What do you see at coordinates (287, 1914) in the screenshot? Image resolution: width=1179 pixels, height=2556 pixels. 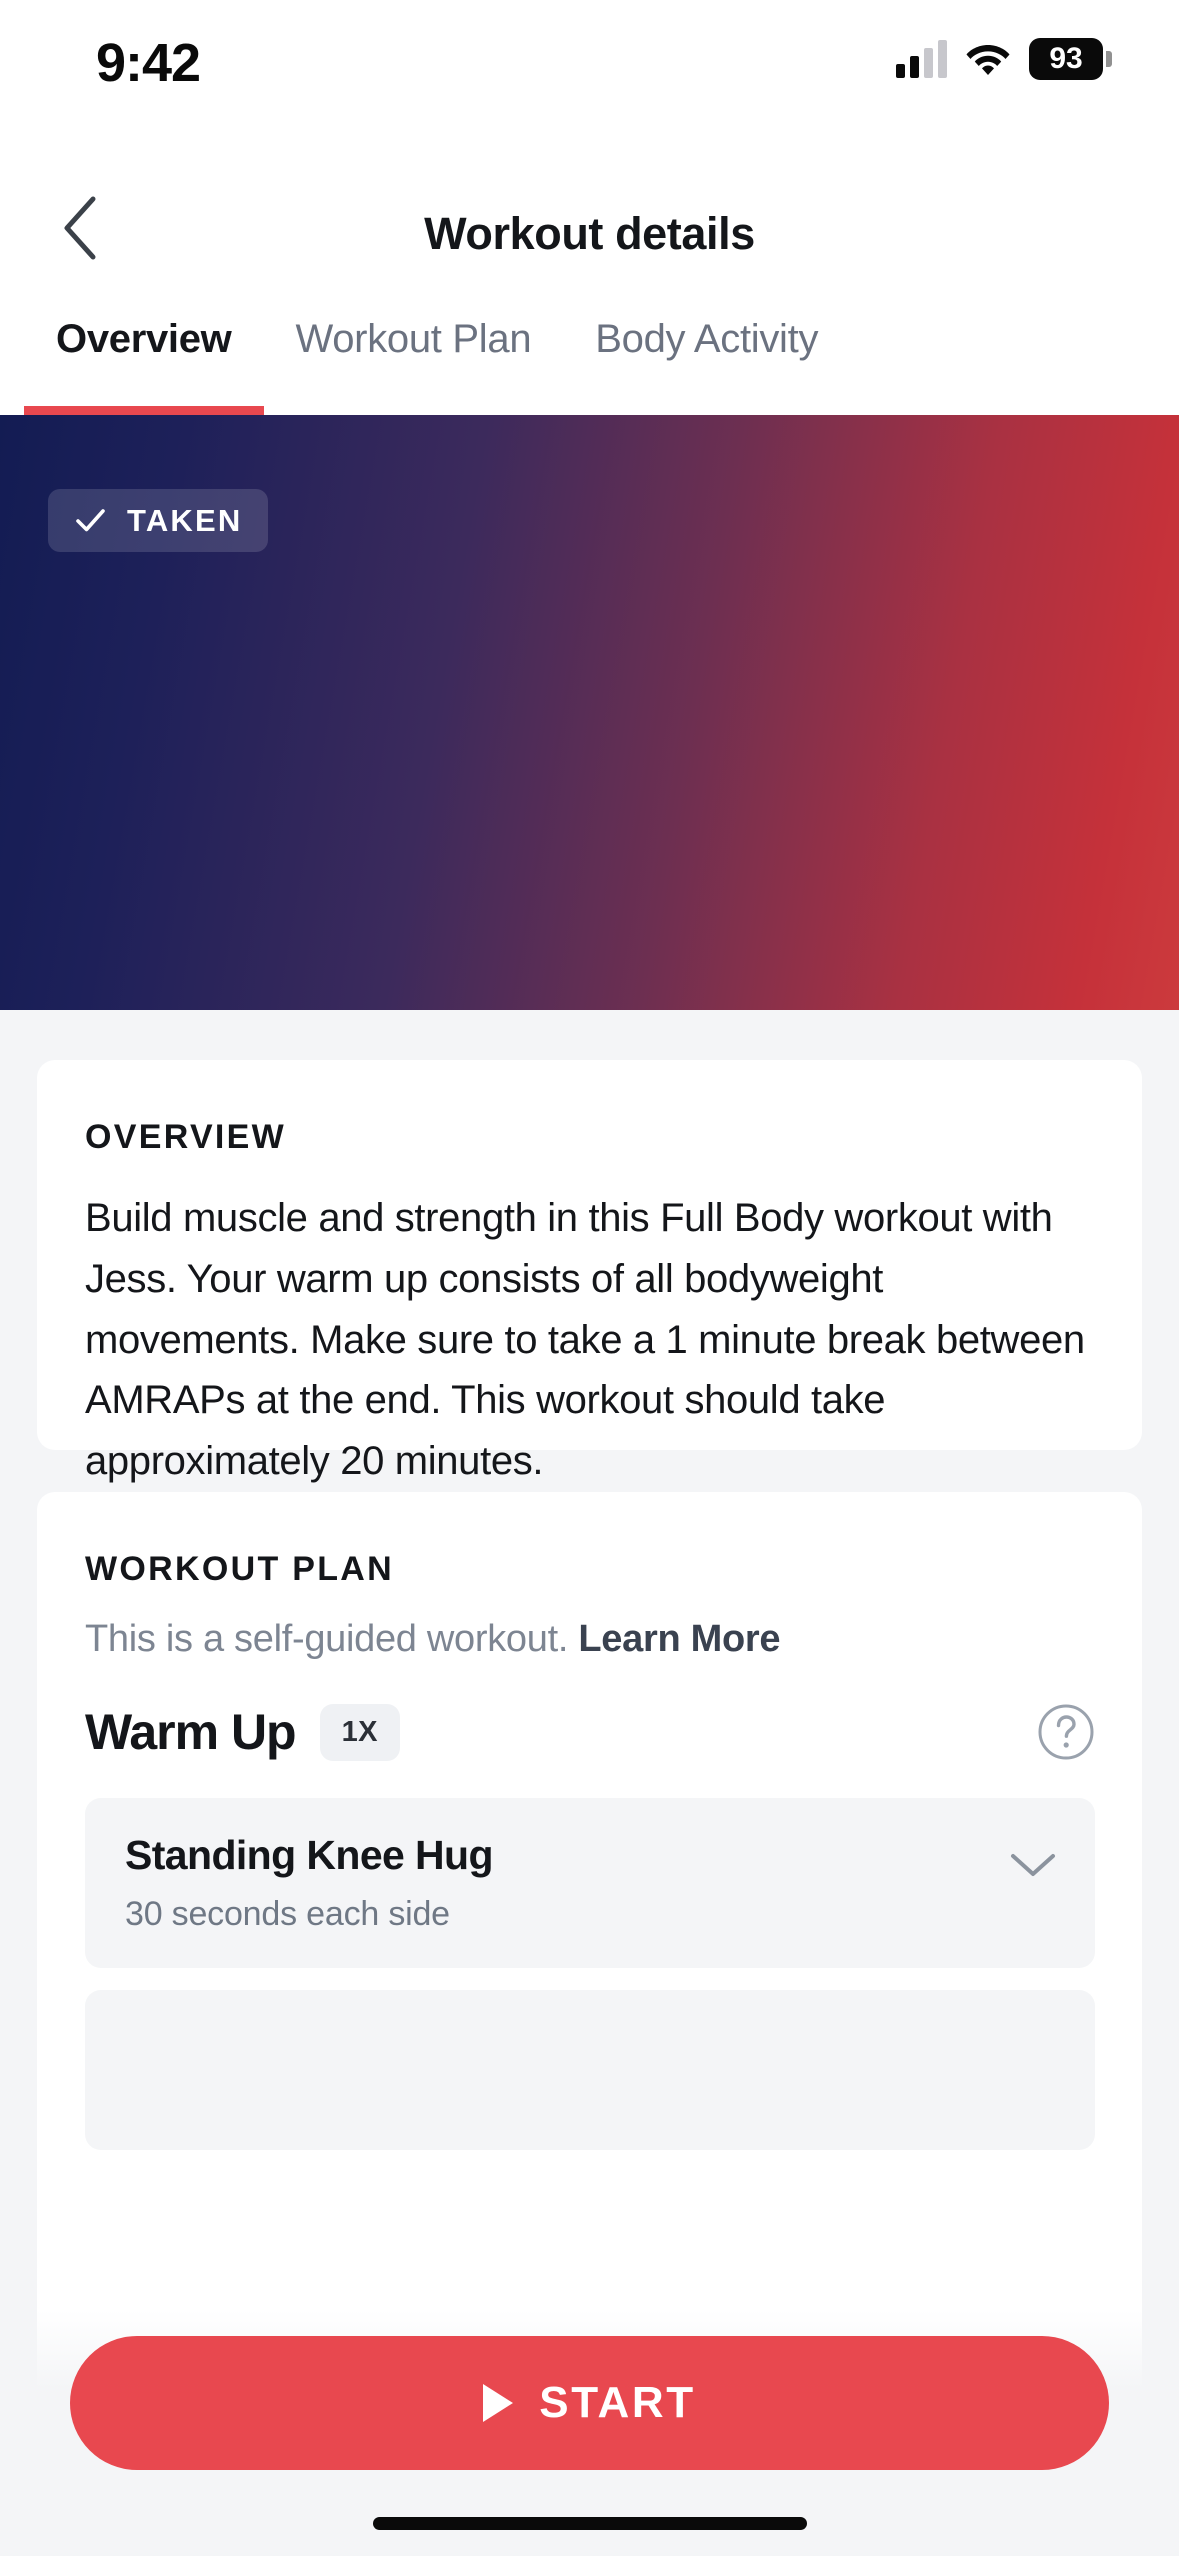 I see `exercise-detail: 30 seconds each side` at bounding box center [287, 1914].